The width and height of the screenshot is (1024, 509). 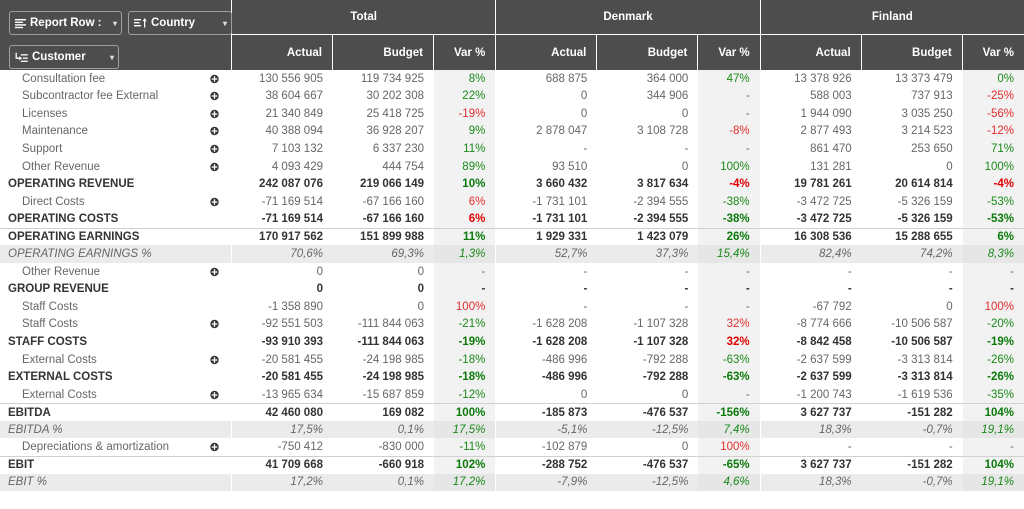 I want to click on cell-finland-budget: -5 326 159, so click(x=912, y=201).